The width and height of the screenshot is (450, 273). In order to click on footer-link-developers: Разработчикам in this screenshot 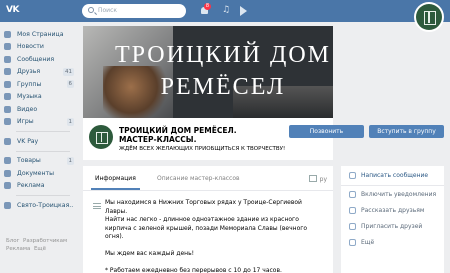, I will do `click(45, 241)`.